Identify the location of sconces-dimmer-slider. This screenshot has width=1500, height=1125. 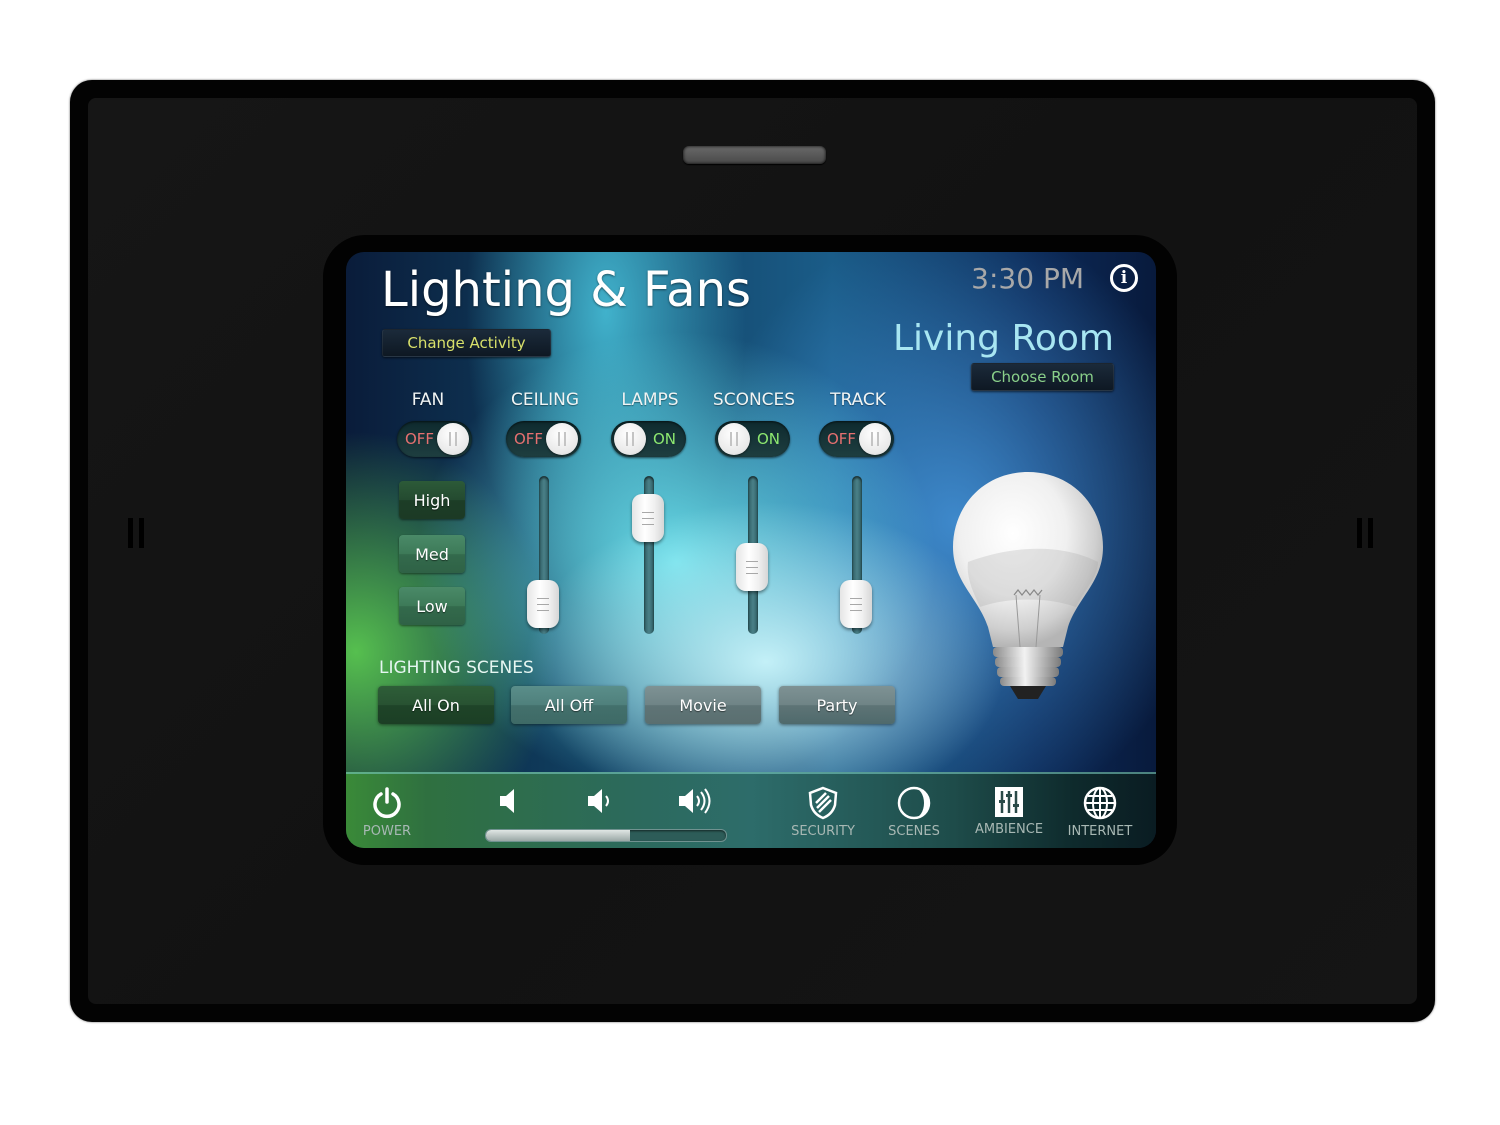
(753, 556).